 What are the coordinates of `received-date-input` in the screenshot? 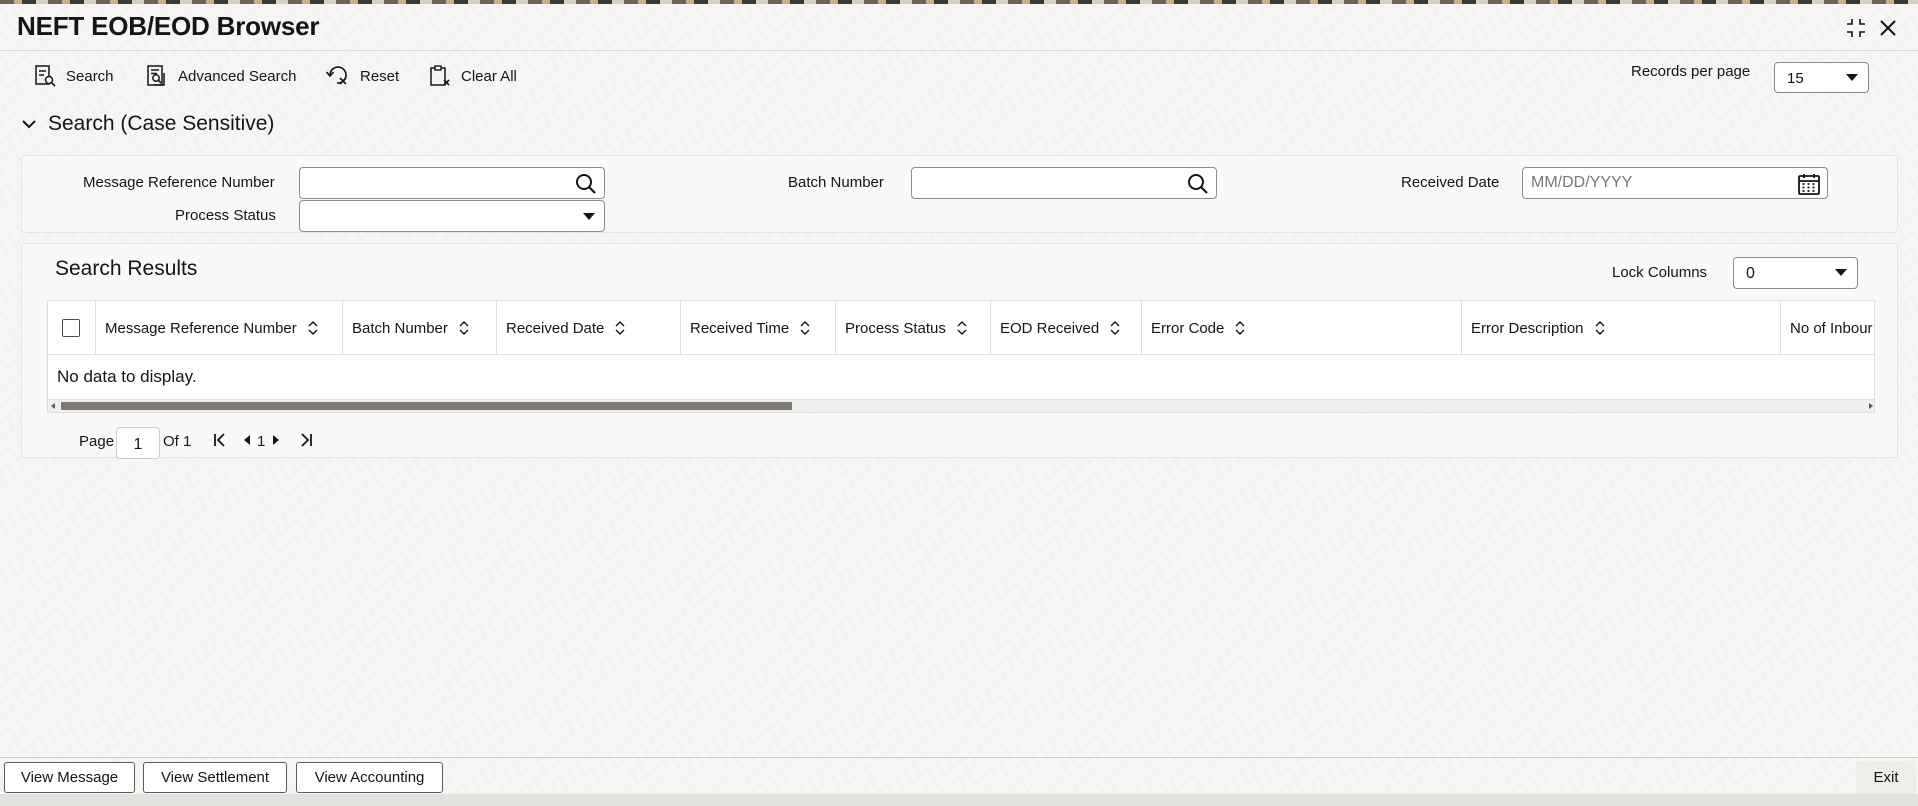 It's located at (1675, 183).